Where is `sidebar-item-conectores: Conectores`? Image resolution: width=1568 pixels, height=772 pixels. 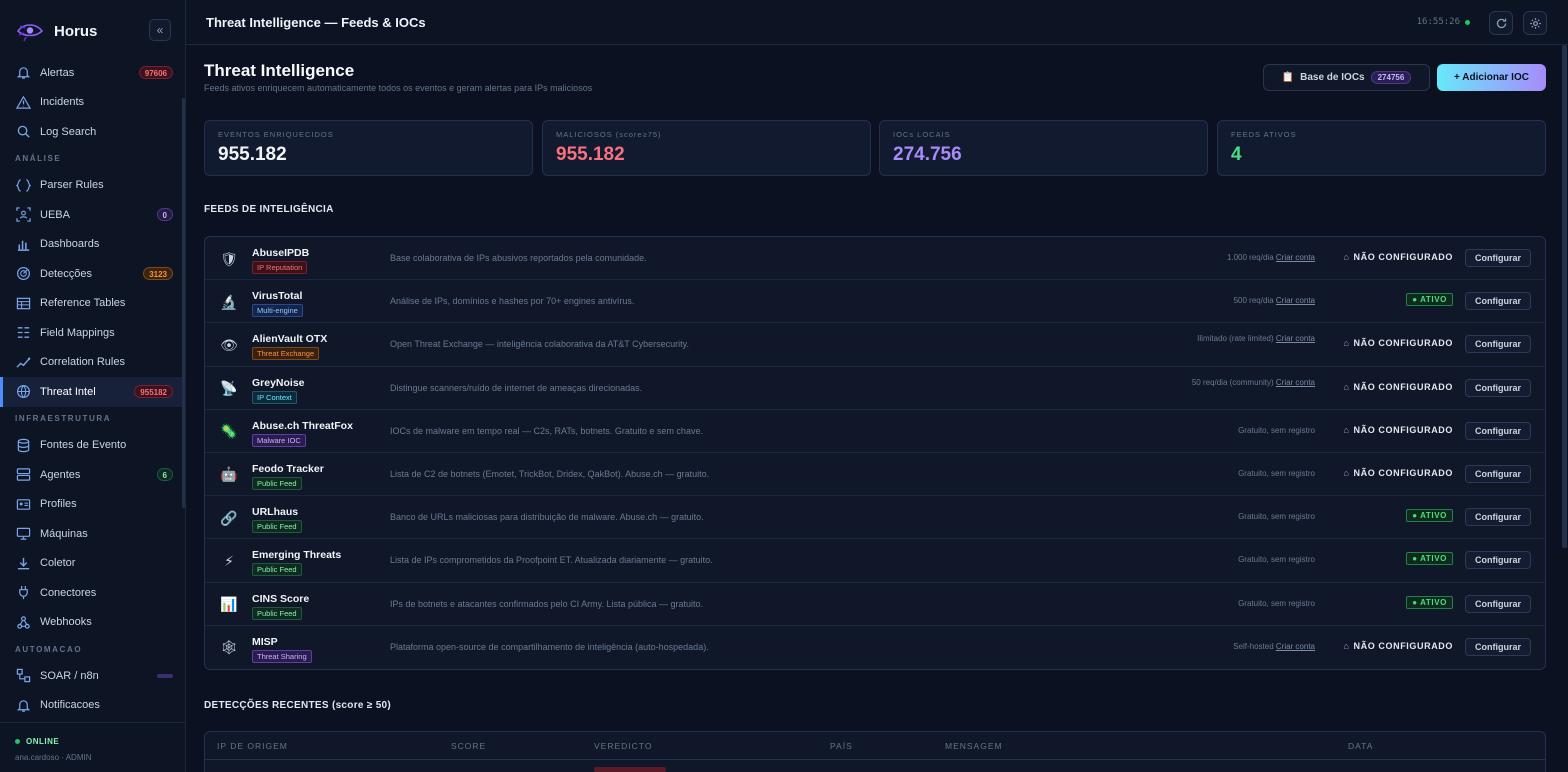
sidebar-item-conectores: Conectores is located at coordinates (93, 593).